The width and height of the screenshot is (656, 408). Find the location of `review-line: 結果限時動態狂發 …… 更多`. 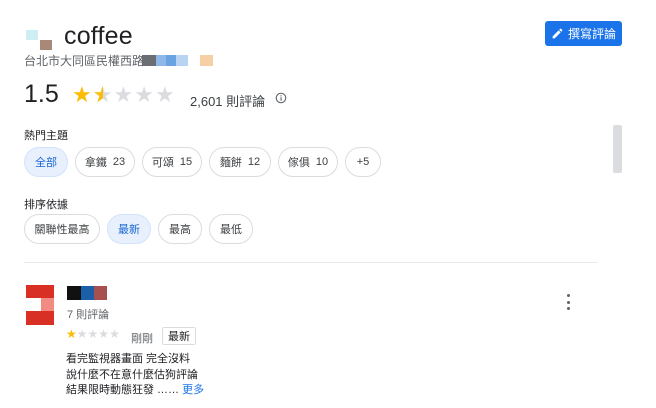

review-line: 結果限時動態狂發 …… 更多 is located at coordinates (135, 391).